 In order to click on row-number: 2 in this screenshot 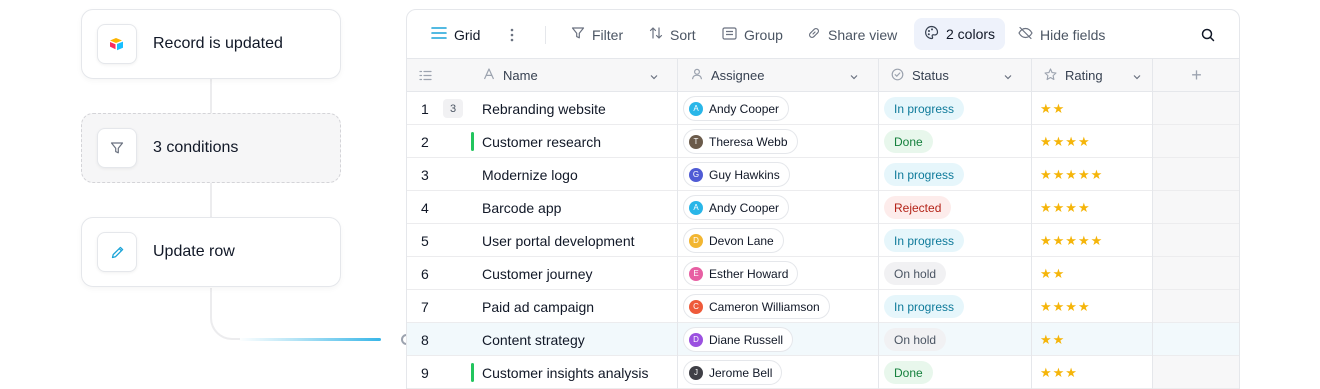, I will do `click(425, 141)`.